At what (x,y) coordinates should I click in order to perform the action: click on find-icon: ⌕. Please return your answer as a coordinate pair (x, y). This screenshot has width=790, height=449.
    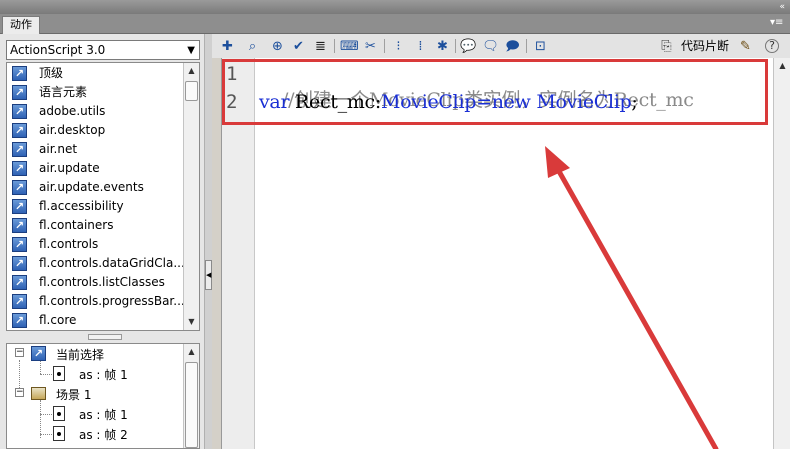
    Looking at the image, I should click on (252, 46).